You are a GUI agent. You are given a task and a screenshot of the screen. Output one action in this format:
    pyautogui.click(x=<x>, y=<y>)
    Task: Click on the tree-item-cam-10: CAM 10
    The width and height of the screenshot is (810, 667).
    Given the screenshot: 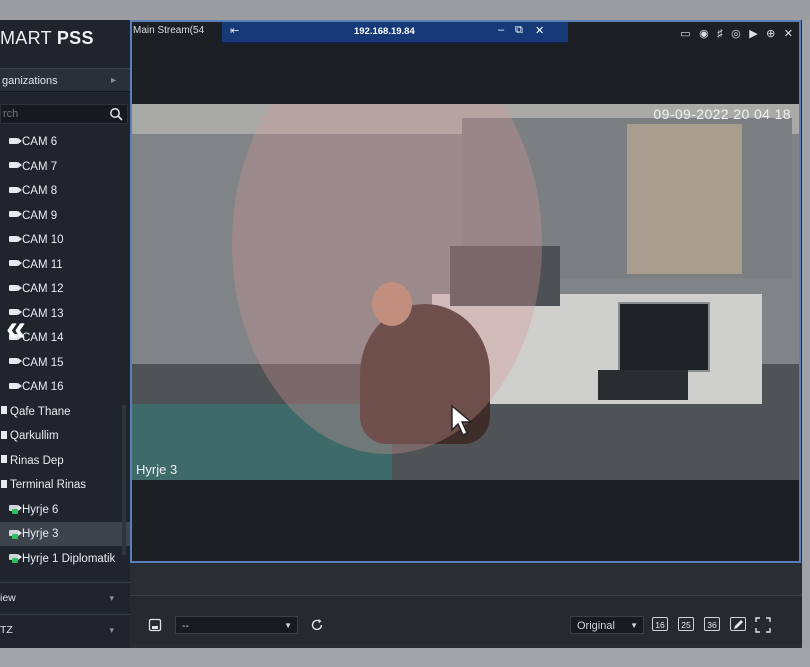 What is the action you would take?
    pyautogui.click(x=65, y=240)
    